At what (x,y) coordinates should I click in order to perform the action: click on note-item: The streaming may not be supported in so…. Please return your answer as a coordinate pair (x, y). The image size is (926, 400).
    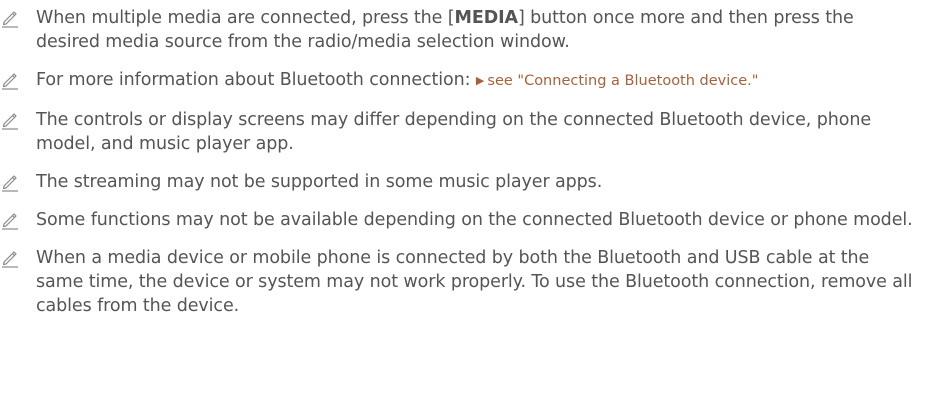
    Looking at the image, I should click on (463, 182).